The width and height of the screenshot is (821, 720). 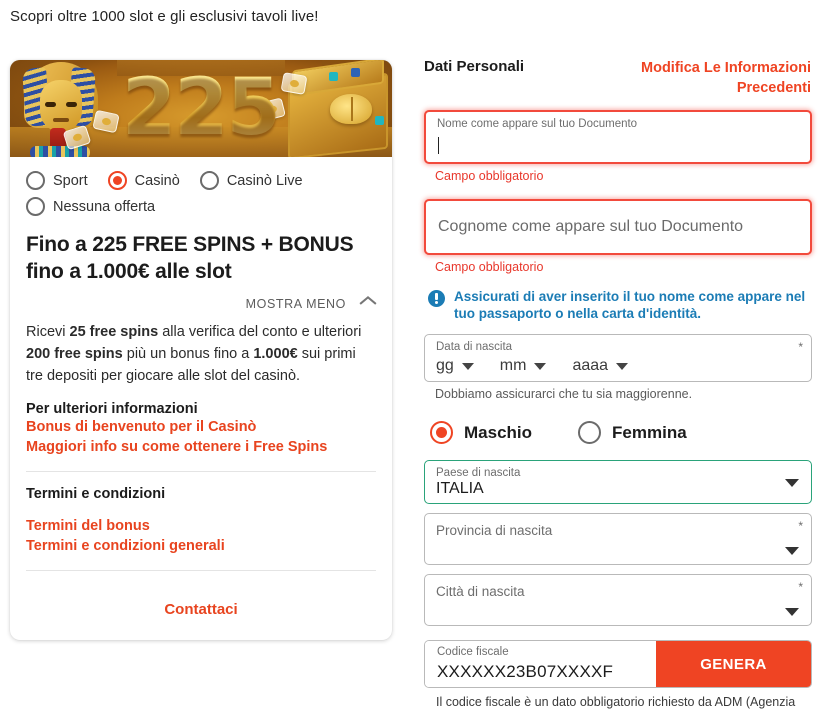 I want to click on city-label: Città di nascita, so click(x=480, y=591).